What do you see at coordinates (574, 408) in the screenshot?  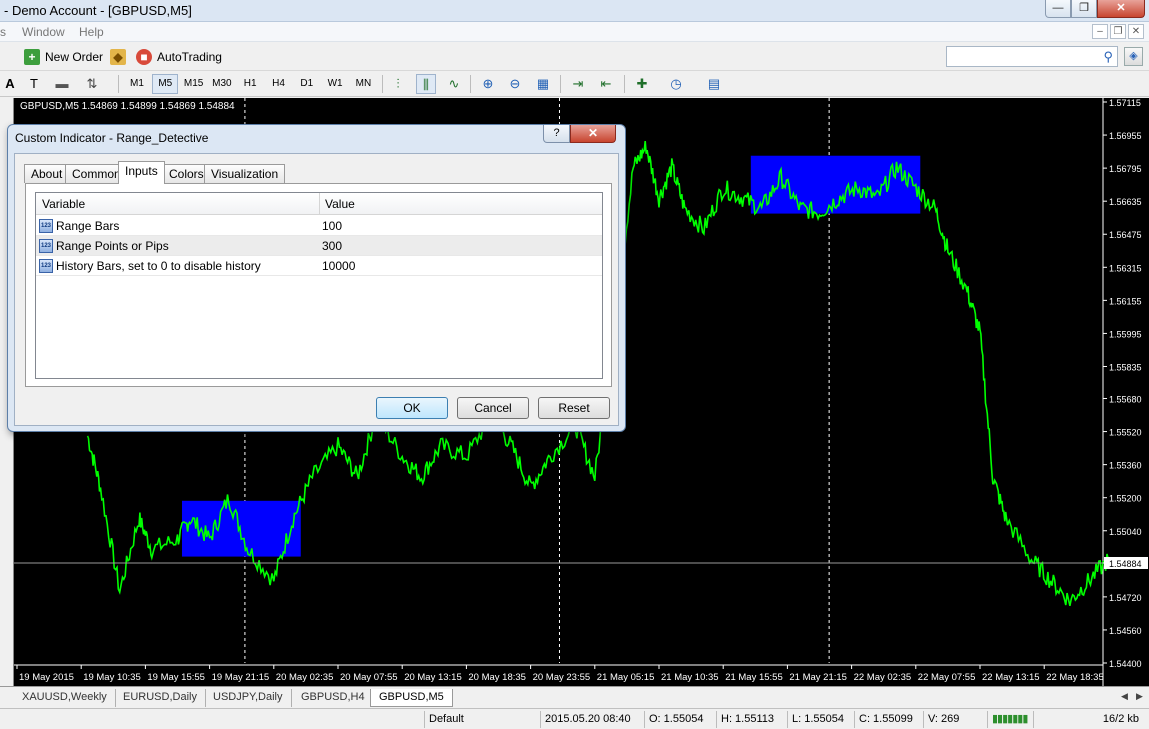 I see `reset-button: Reset` at bounding box center [574, 408].